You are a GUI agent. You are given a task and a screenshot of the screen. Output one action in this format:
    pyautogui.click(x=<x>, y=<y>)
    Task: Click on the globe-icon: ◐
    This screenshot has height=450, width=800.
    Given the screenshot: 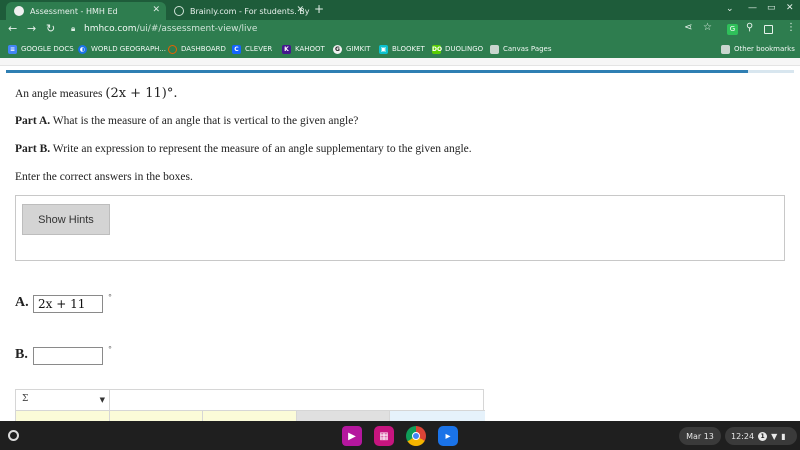 What is the action you would take?
    pyautogui.click(x=82, y=49)
    